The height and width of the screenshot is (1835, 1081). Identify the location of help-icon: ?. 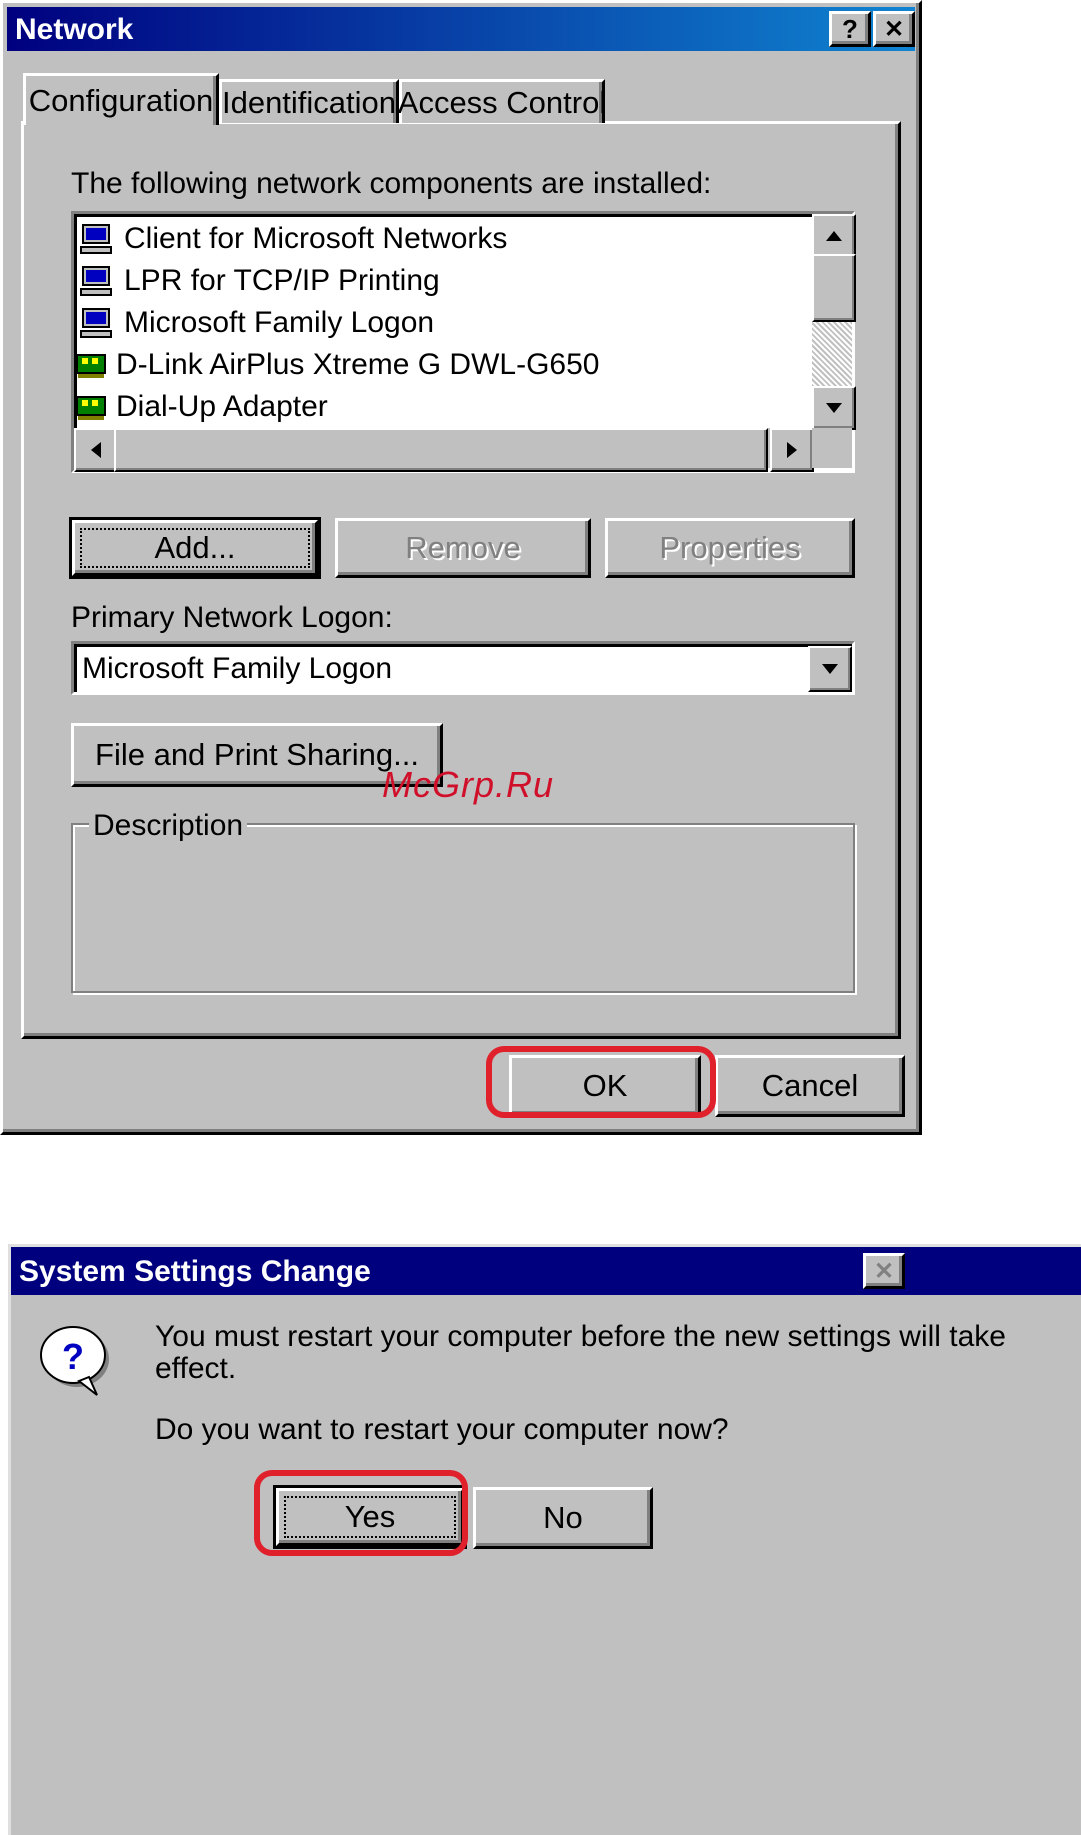
(850, 28).